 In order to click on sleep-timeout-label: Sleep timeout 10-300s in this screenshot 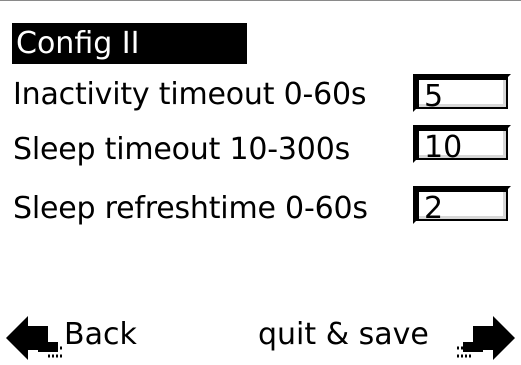, I will do `click(182, 149)`.